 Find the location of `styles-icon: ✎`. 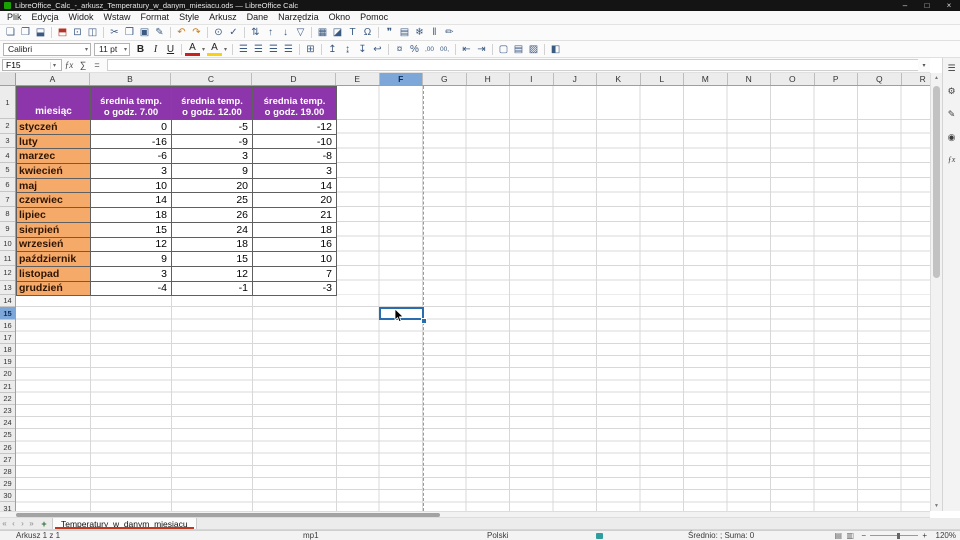

styles-icon: ✎ is located at coordinates (952, 114).